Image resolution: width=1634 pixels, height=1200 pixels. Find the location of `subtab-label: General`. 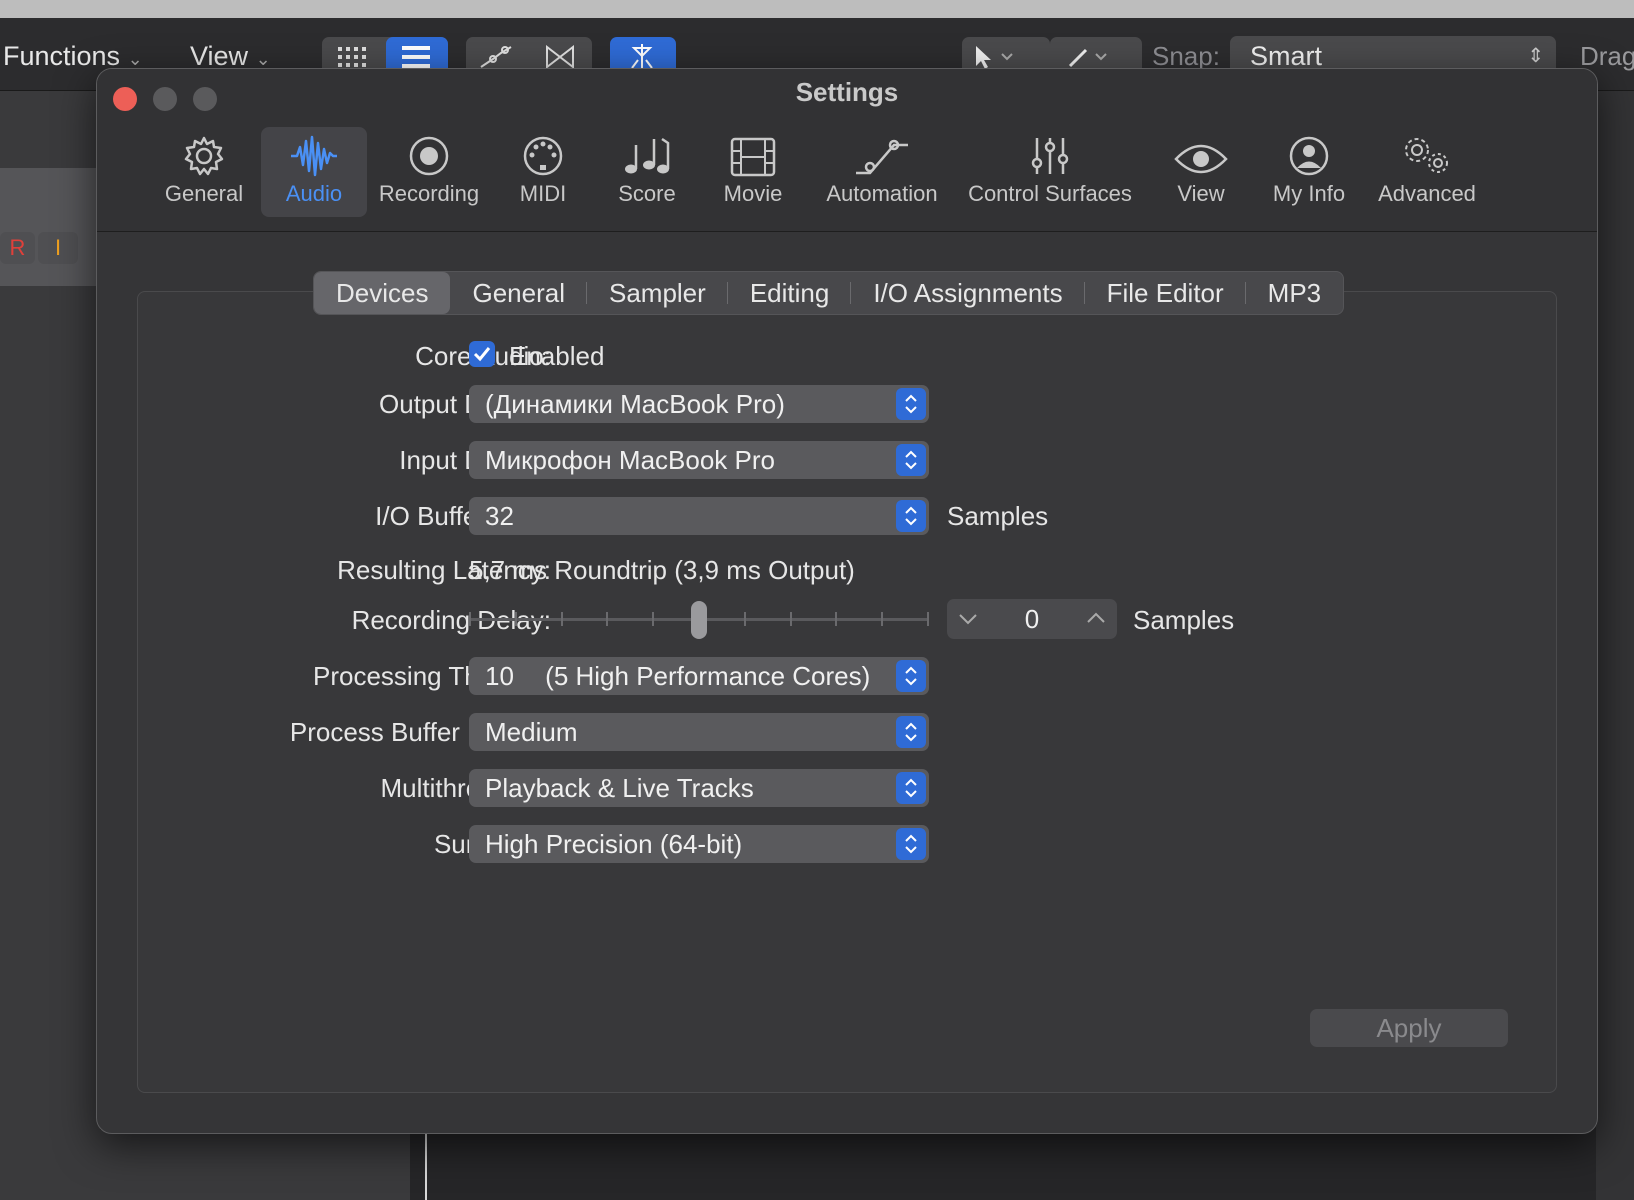

subtab-label: General is located at coordinates (518, 293).